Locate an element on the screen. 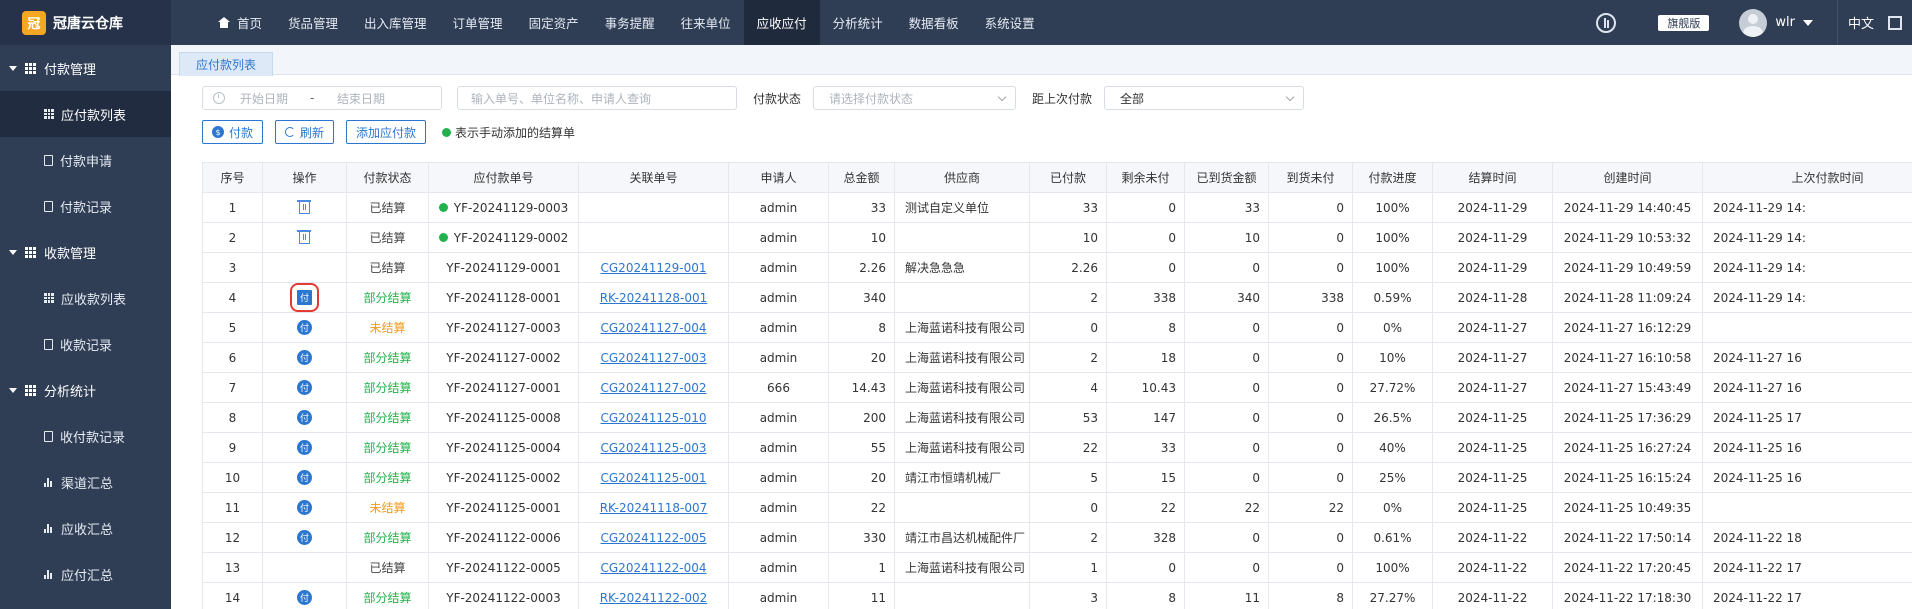  row-number: 12 is located at coordinates (232, 537).